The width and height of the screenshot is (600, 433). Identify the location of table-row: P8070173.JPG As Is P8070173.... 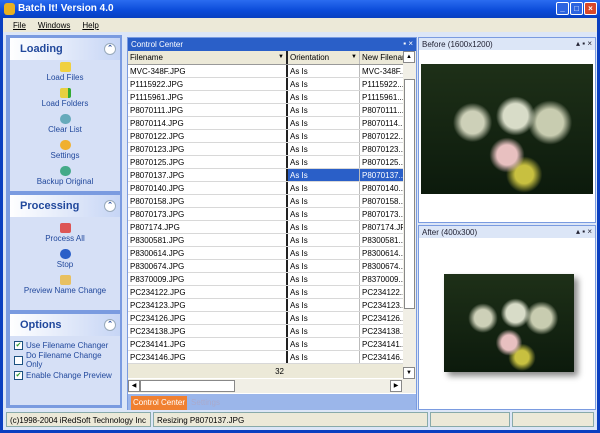
(265, 214).